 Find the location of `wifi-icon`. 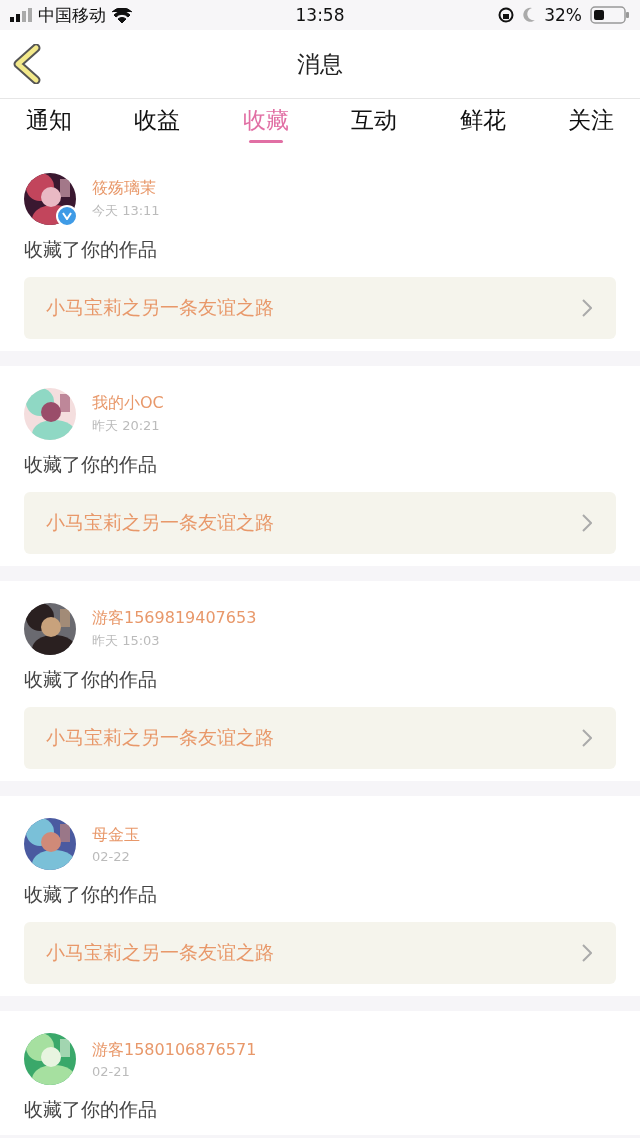

wifi-icon is located at coordinates (122, 15).